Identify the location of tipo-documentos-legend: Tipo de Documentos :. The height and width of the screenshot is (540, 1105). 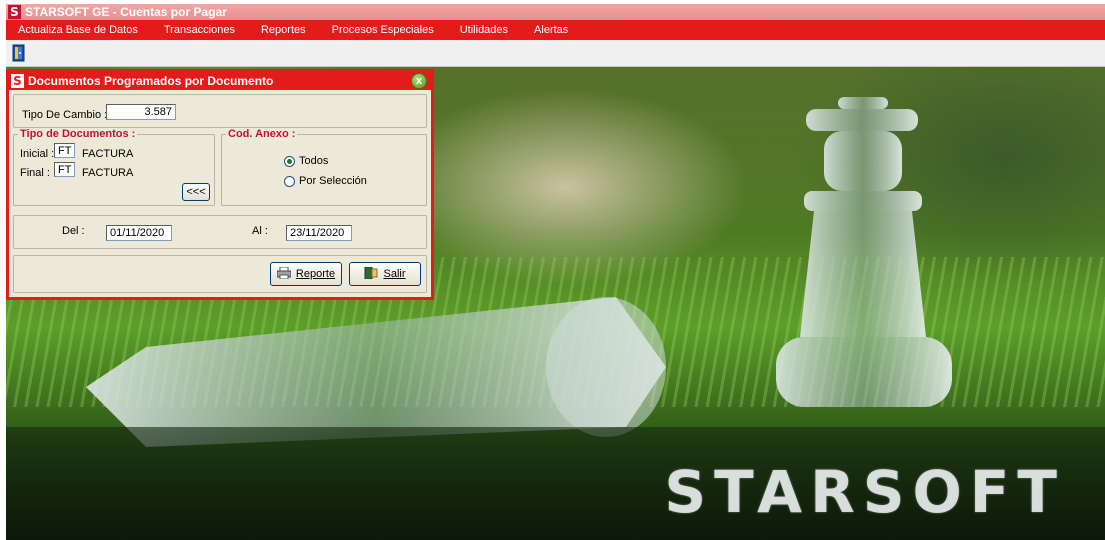
(78, 134).